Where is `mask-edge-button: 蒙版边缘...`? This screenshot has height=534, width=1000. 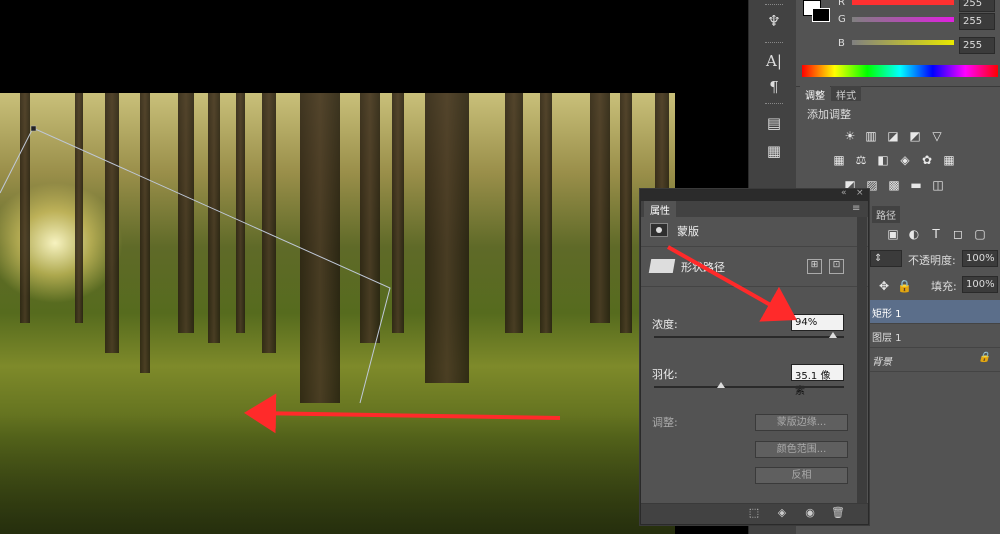 mask-edge-button: 蒙版边缘... is located at coordinates (801, 422).